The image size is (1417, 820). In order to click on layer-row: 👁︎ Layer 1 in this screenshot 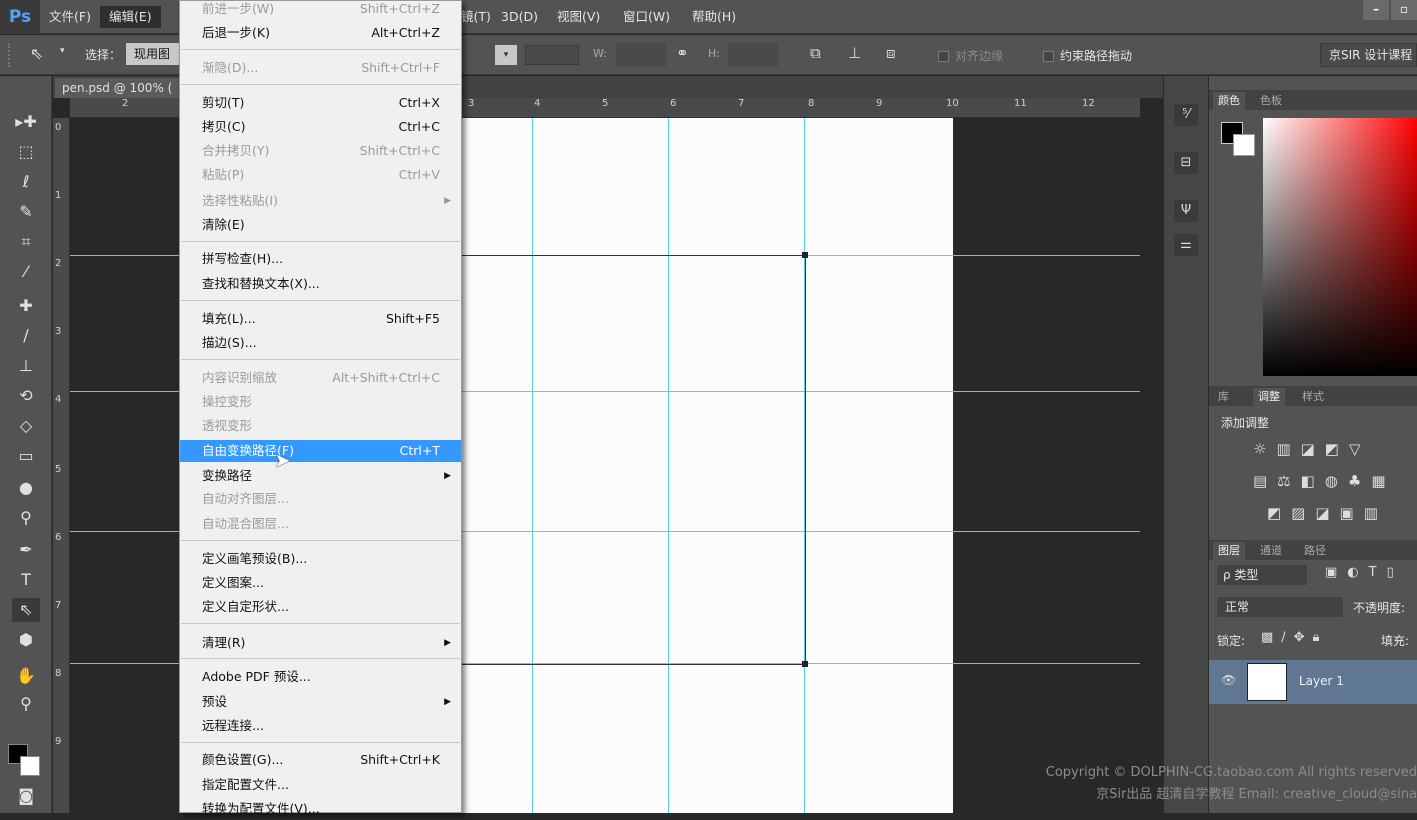, I will do `click(1313, 682)`.